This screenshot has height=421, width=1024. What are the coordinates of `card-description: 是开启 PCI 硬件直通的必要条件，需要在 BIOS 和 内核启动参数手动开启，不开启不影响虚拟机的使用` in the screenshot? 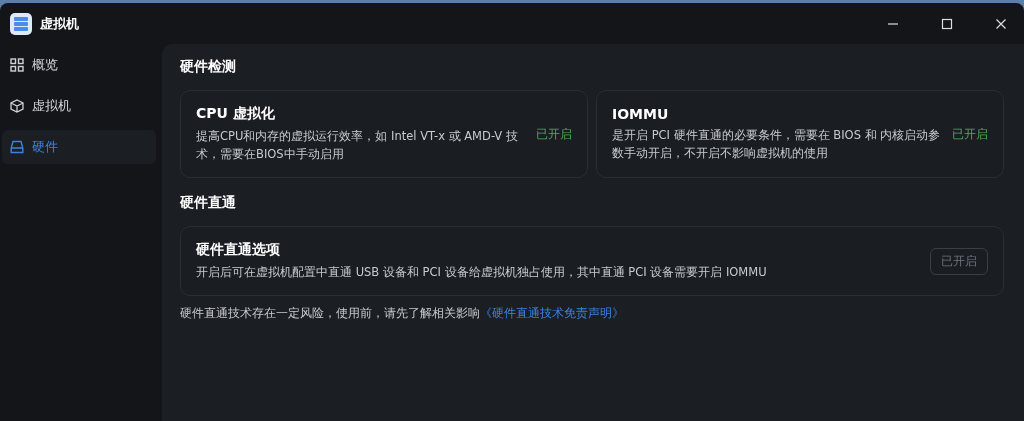 It's located at (777, 144).